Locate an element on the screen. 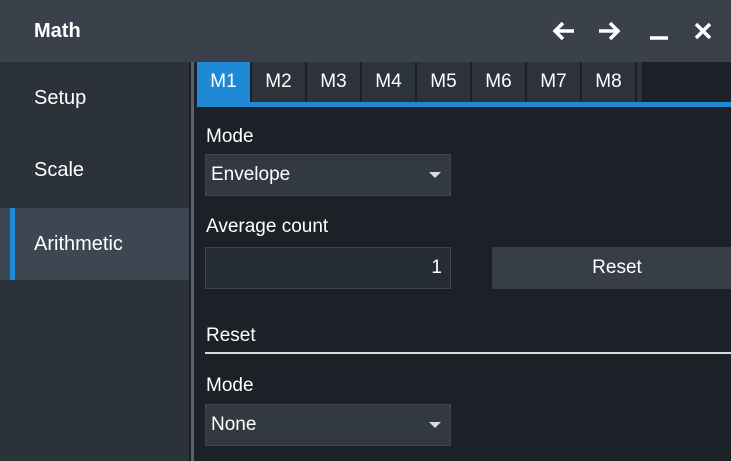 This screenshot has width=731, height=461. tab-m1: M1 is located at coordinates (224, 82).